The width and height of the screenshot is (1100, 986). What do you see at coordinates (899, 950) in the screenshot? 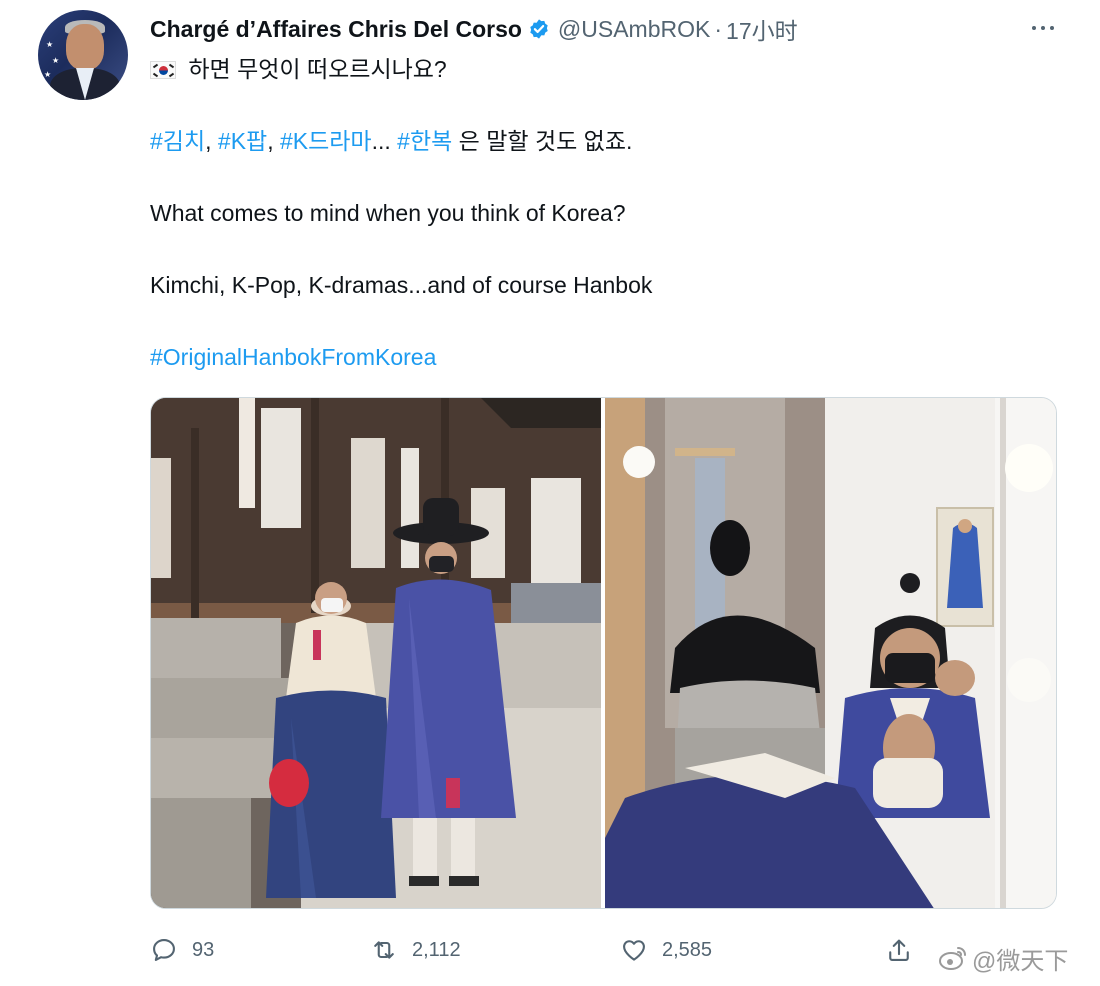
I see `share-icon` at bounding box center [899, 950].